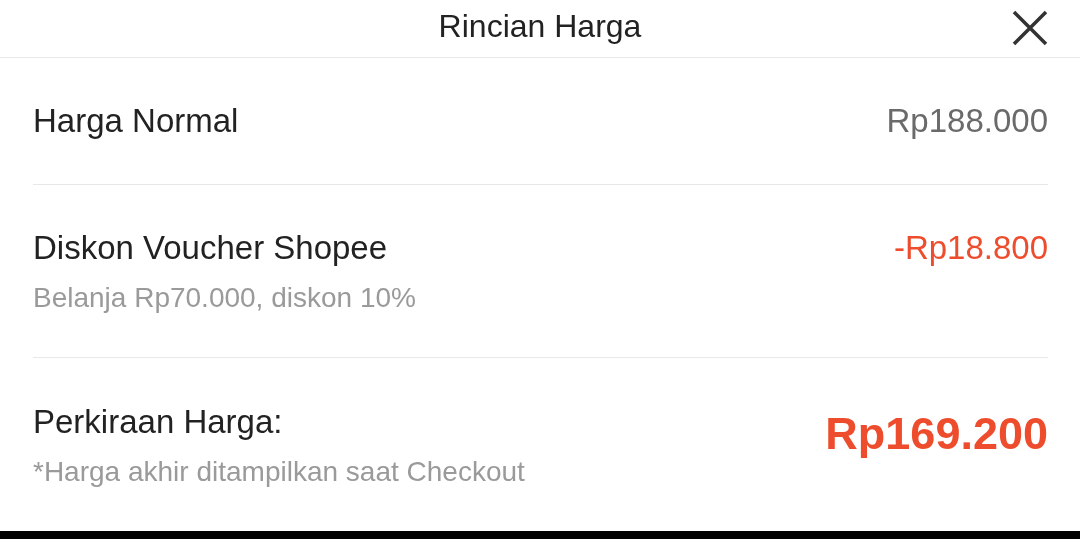  I want to click on close-button, so click(1030, 28).